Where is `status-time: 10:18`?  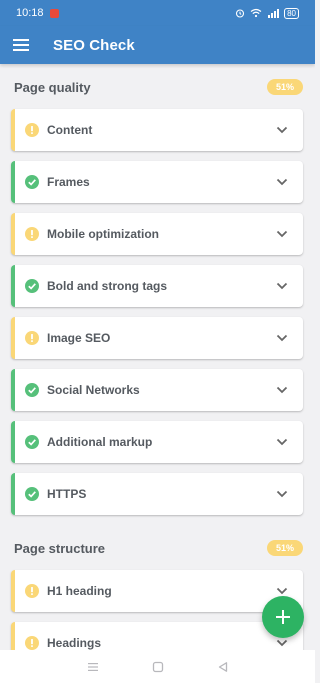 status-time: 10:18 is located at coordinates (30, 13).